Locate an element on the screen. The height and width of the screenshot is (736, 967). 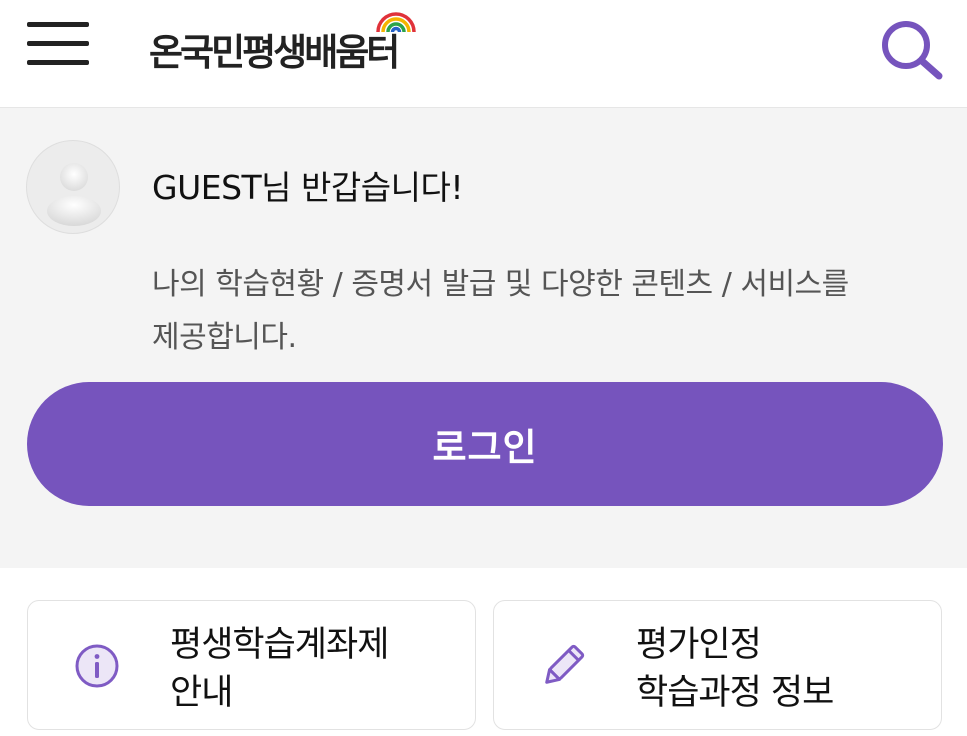
site-logo: 온국민평생배움터 is located at coordinates (286, 43).